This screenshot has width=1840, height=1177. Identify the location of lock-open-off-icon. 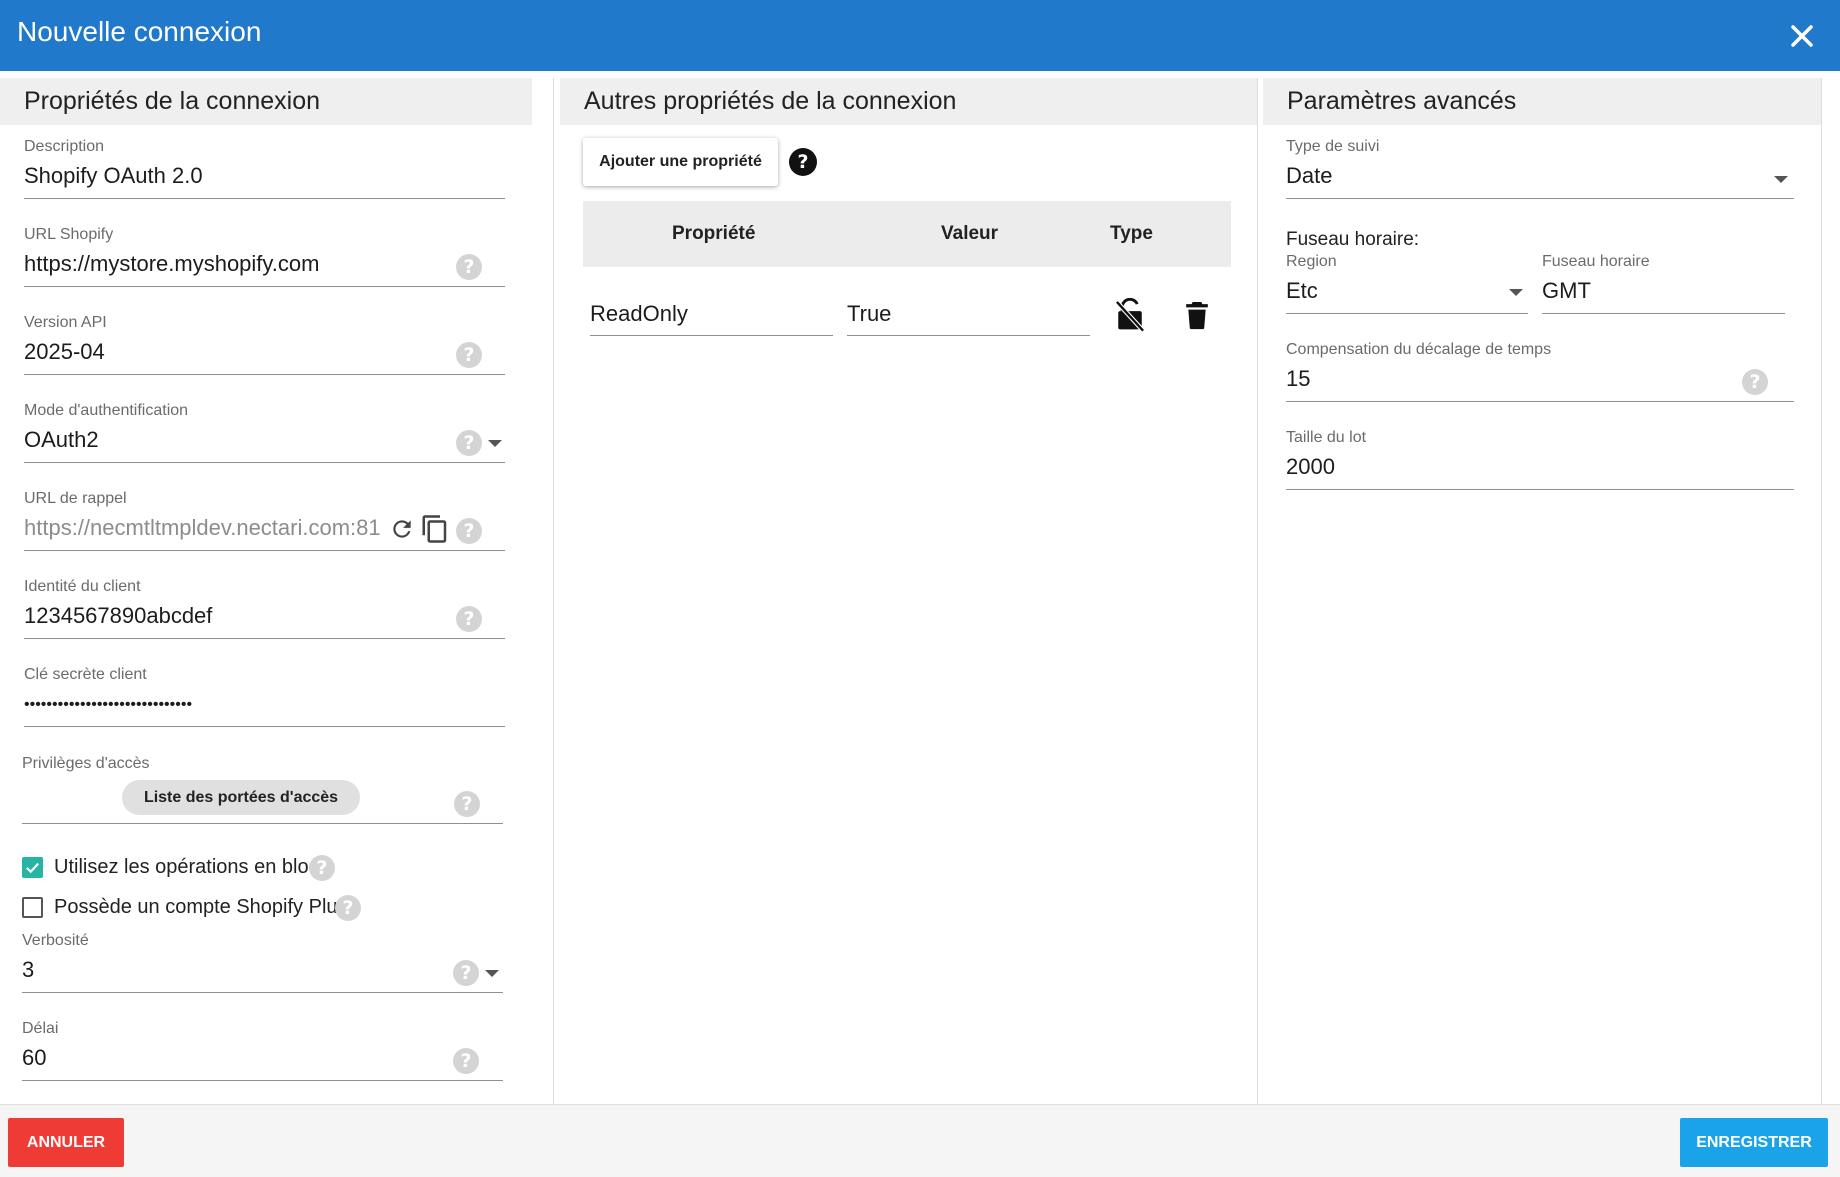
(1130, 315).